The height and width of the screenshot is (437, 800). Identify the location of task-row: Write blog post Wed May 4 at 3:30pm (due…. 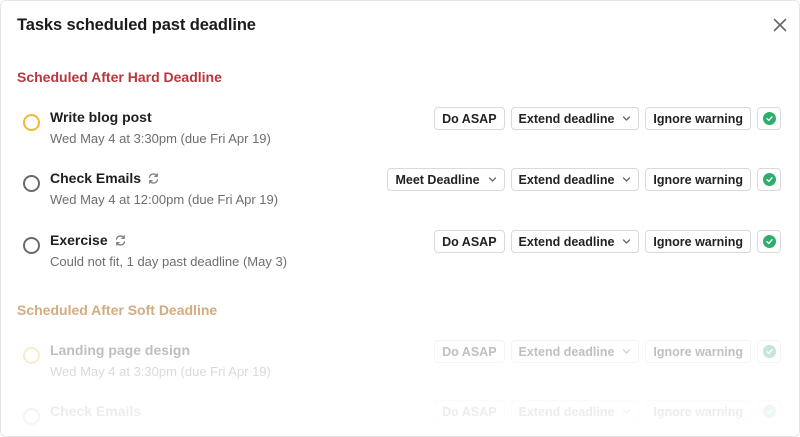
(400, 133).